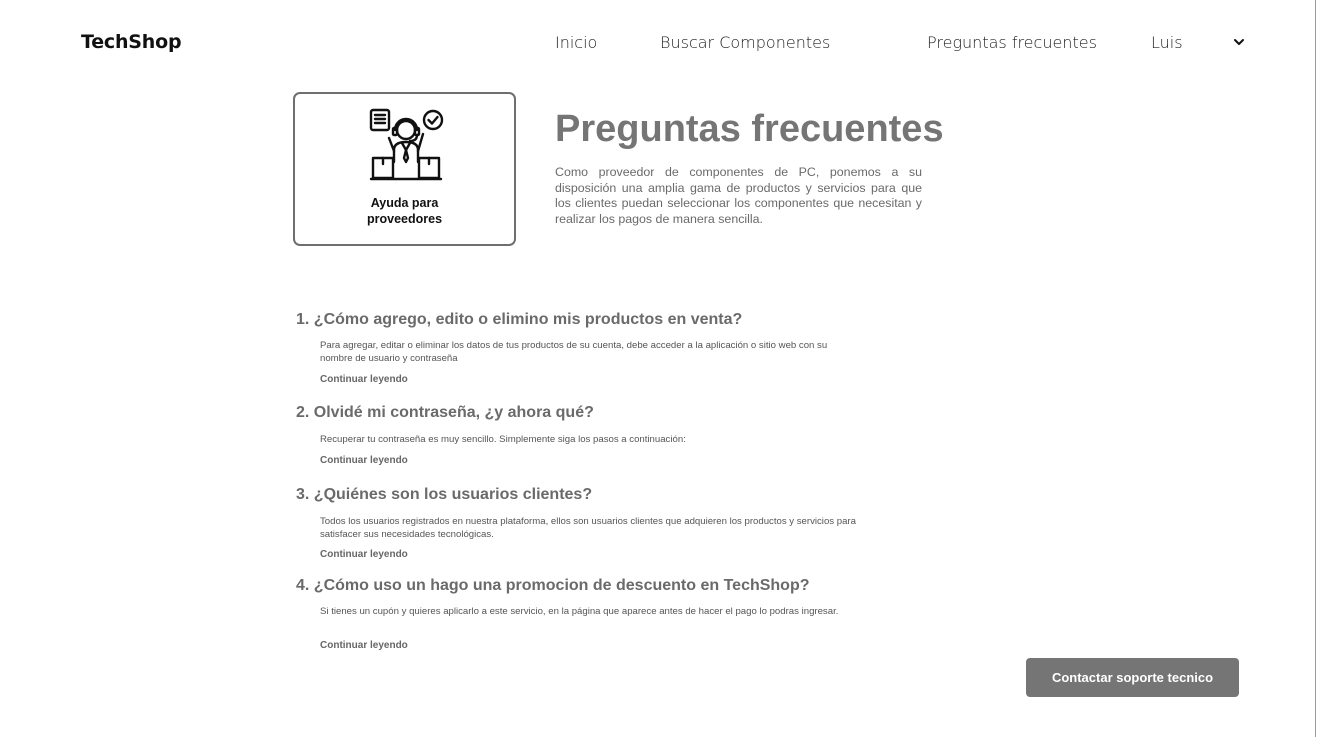 The image size is (1317, 737). I want to click on user-menu-name: Luis, so click(1167, 42).